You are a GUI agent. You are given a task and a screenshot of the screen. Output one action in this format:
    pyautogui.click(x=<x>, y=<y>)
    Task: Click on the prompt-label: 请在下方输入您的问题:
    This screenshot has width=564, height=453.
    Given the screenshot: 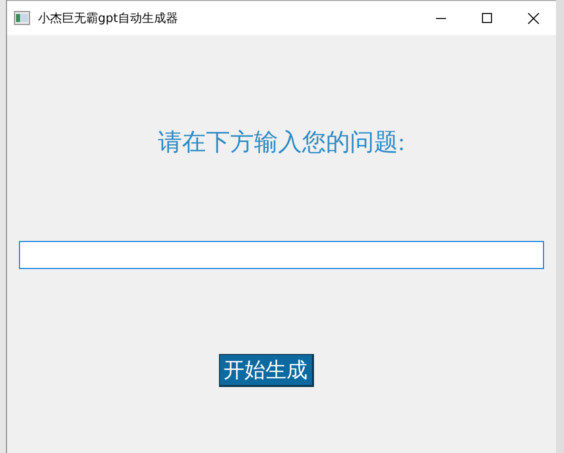 What is the action you would take?
    pyautogui.click(x=281, y=143)
    